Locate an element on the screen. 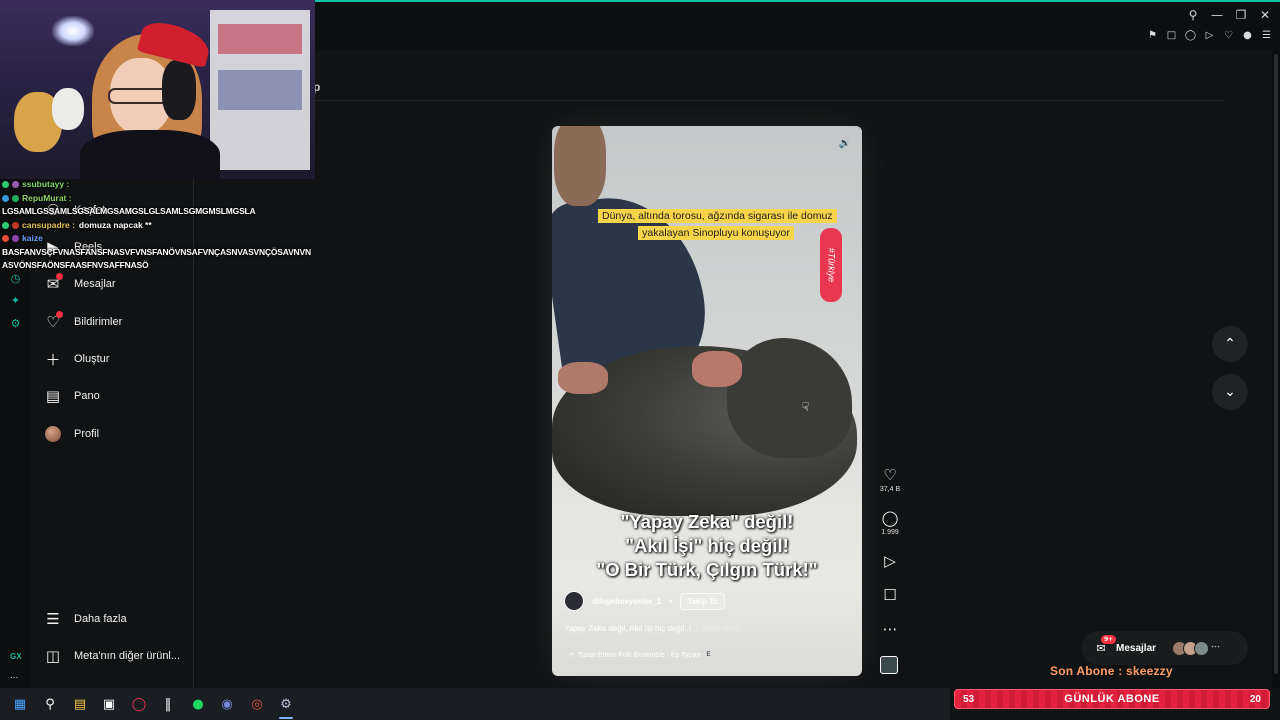 This screenshot has width=1280, height=720. daily-sub-current: 53 is located at coordinates (969, 699).